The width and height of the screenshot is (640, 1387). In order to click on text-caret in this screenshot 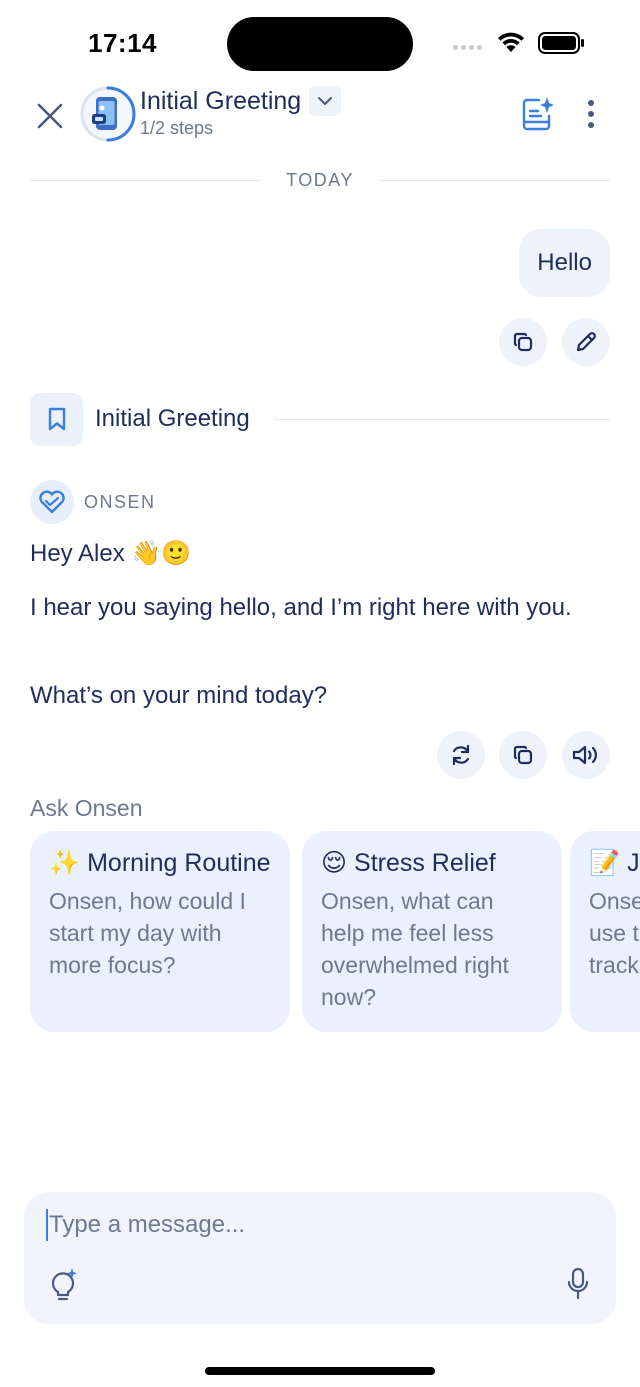, I will do `click(47, 1225)`.